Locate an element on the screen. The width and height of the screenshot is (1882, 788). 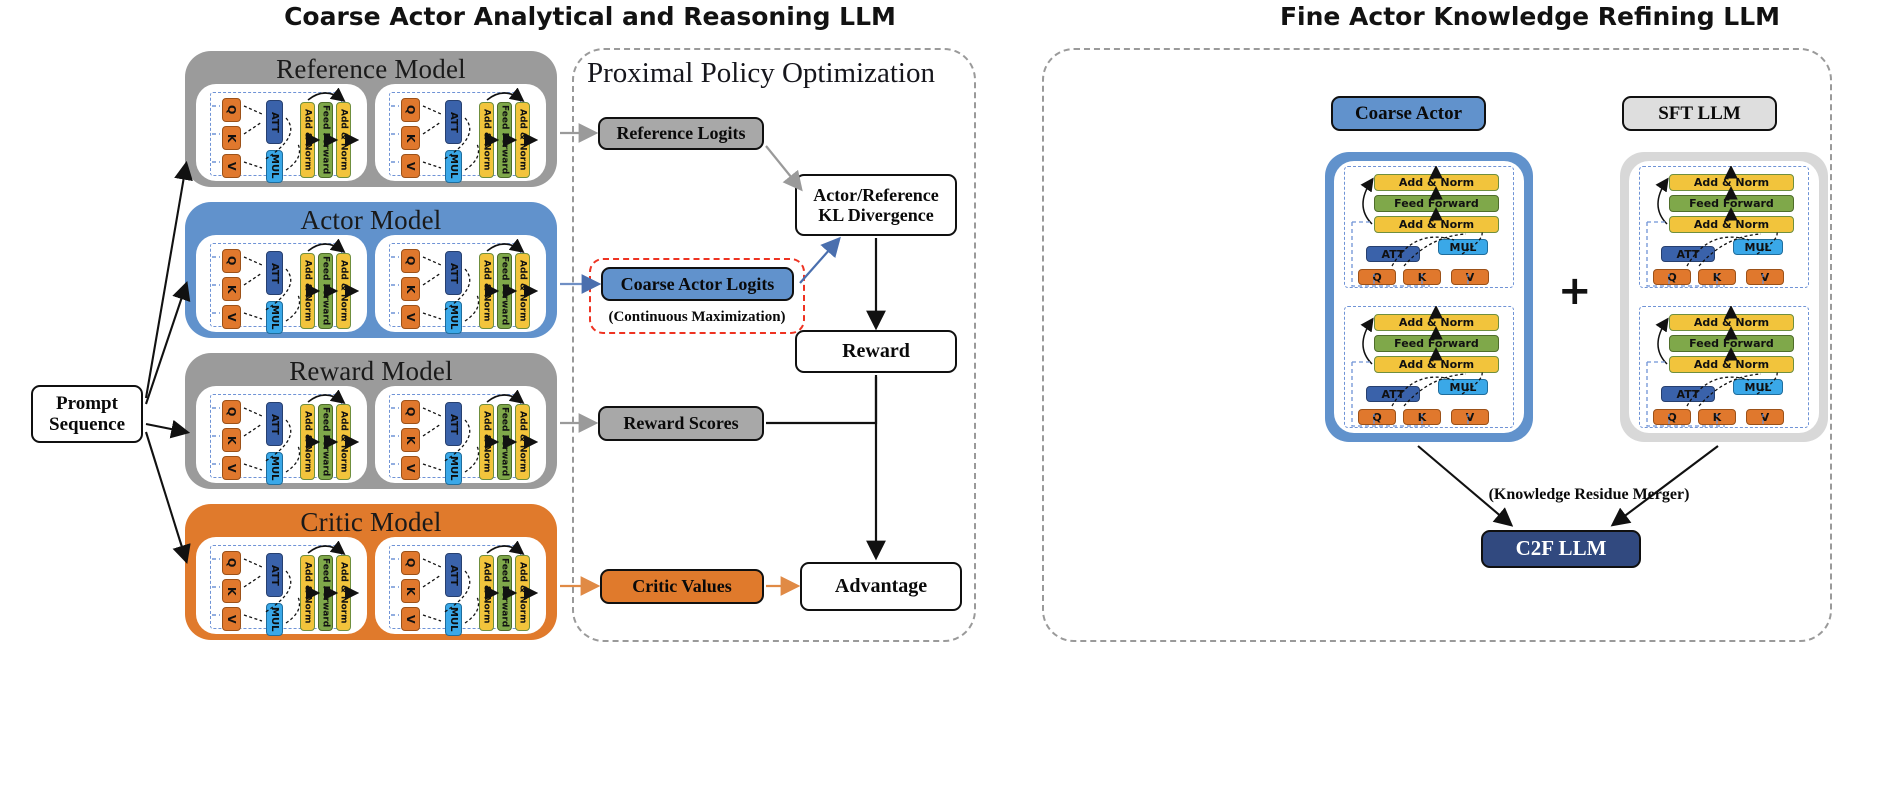
coarse-actor-logits-label: Coarse Actor Logits is located at coordinates (697, 283).